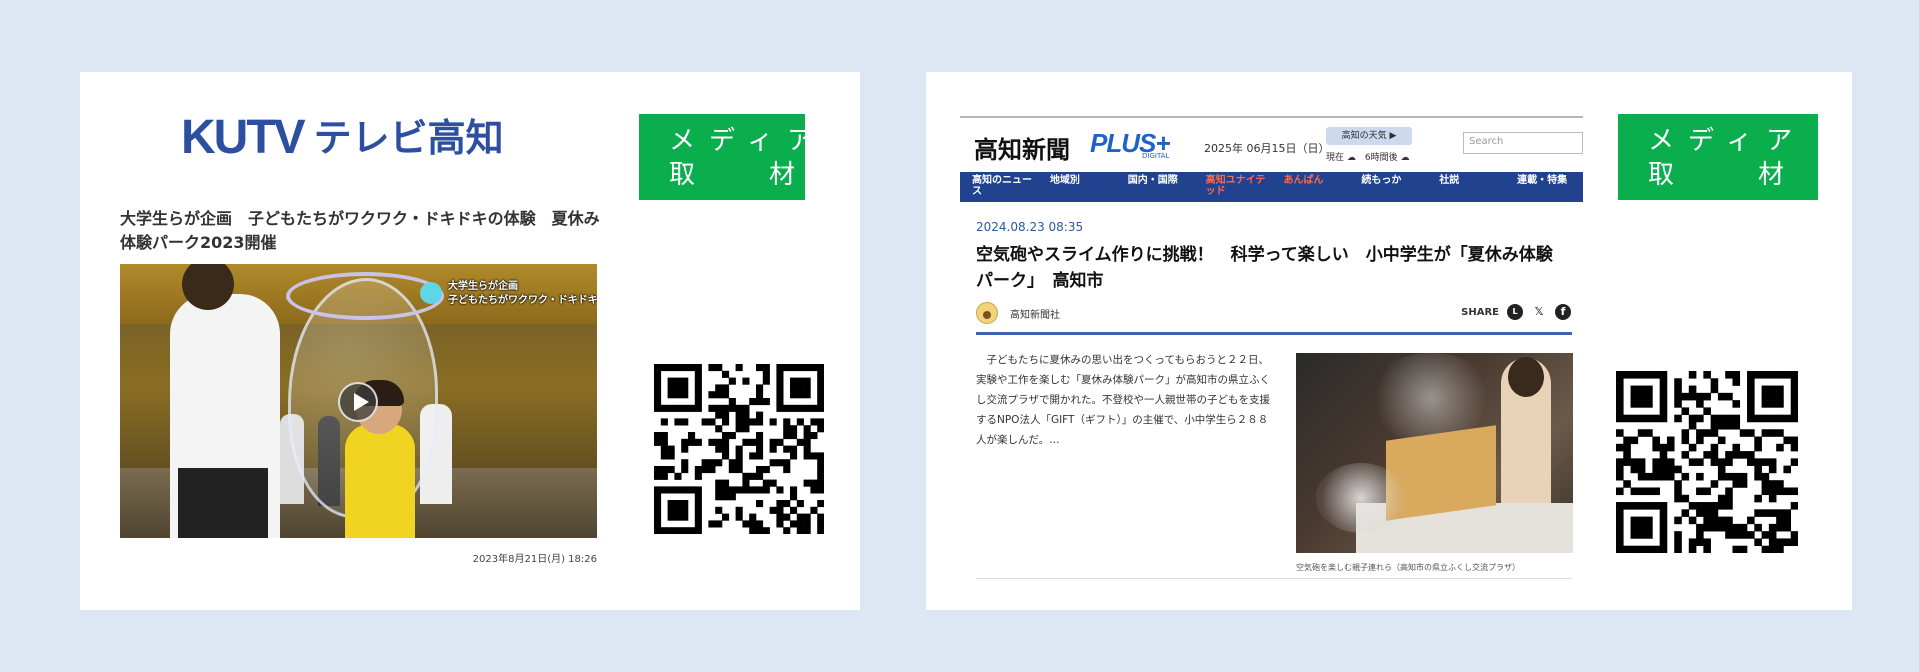 The height and width of the screenshot is (672, 1919). Describe the element at coordinates (1077, 187) in the screenshot. I see `nav-item-region: 地域別` at that location.